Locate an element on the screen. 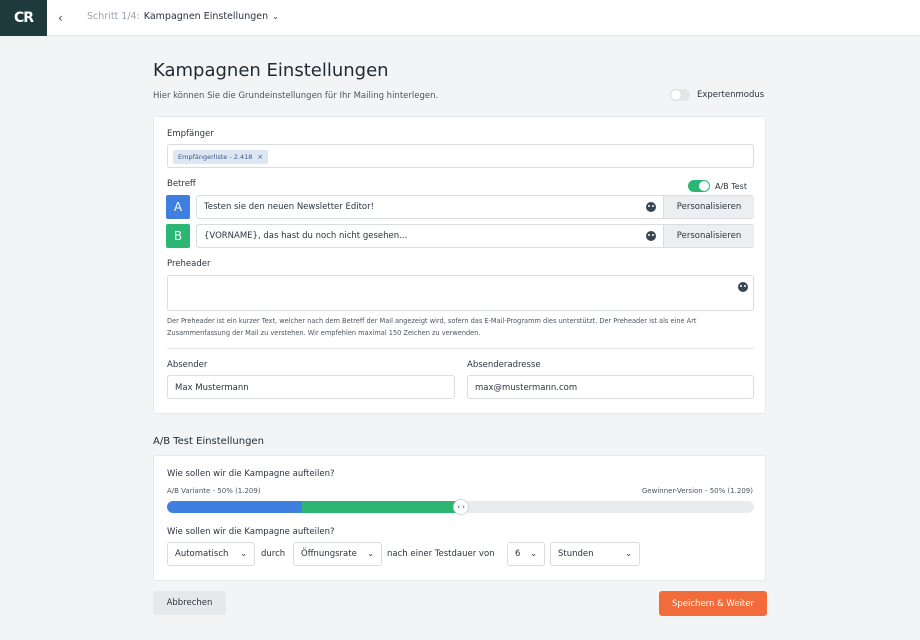  unit-select: Stunden ⌄ is located at coordinates (595, 554).